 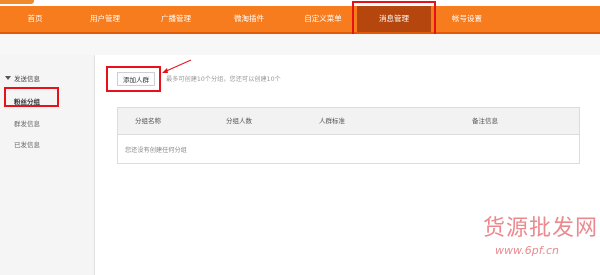 I want to click on sidebar-item-mass-messages: 群发信息, so click(x=27, y=123).